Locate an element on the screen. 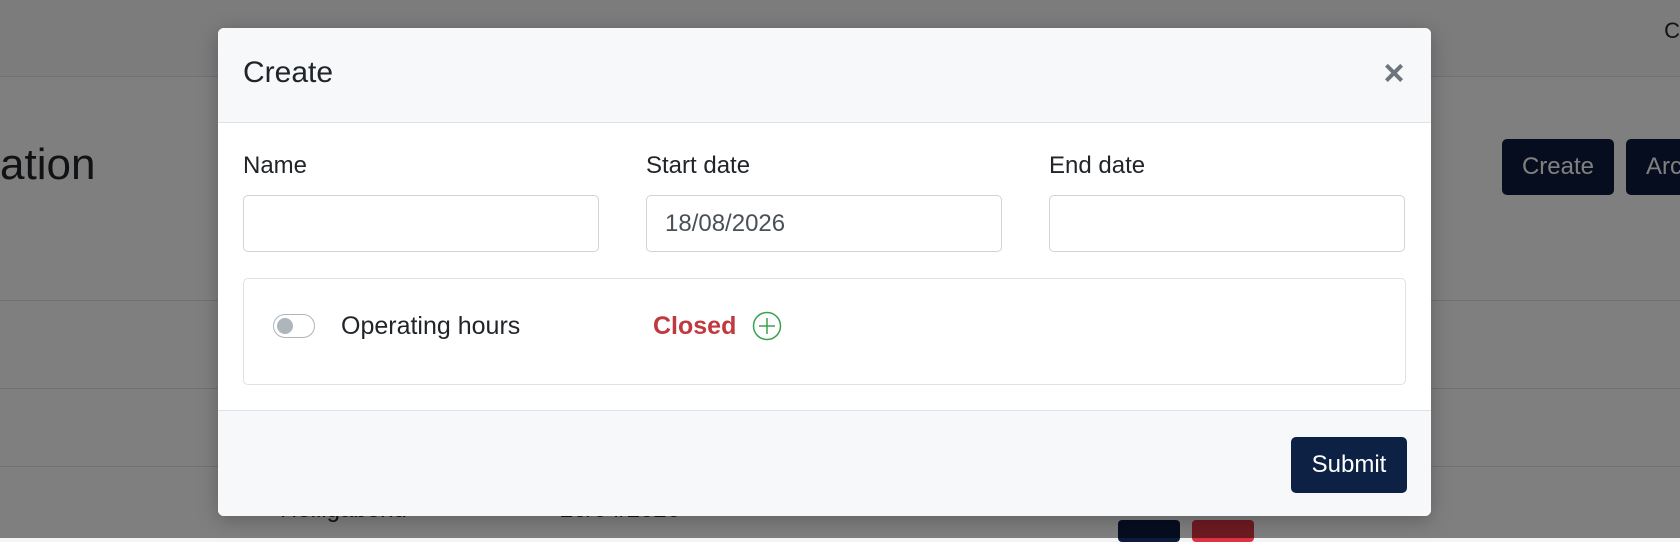  modal-footer: Submit is located at coordinates (824, 463).